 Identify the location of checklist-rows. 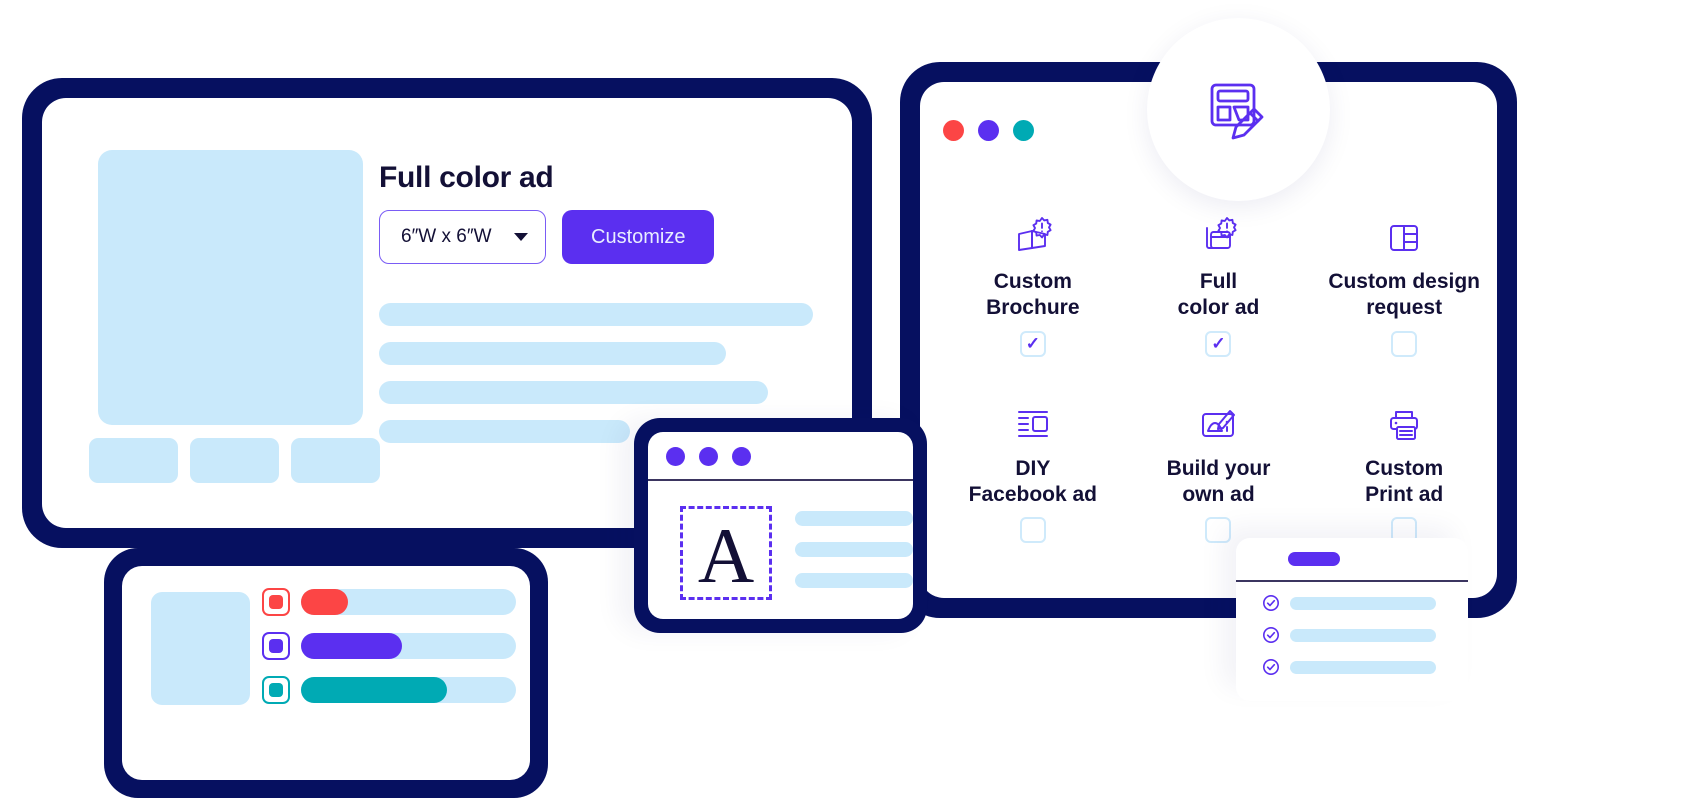
(1349, 635).